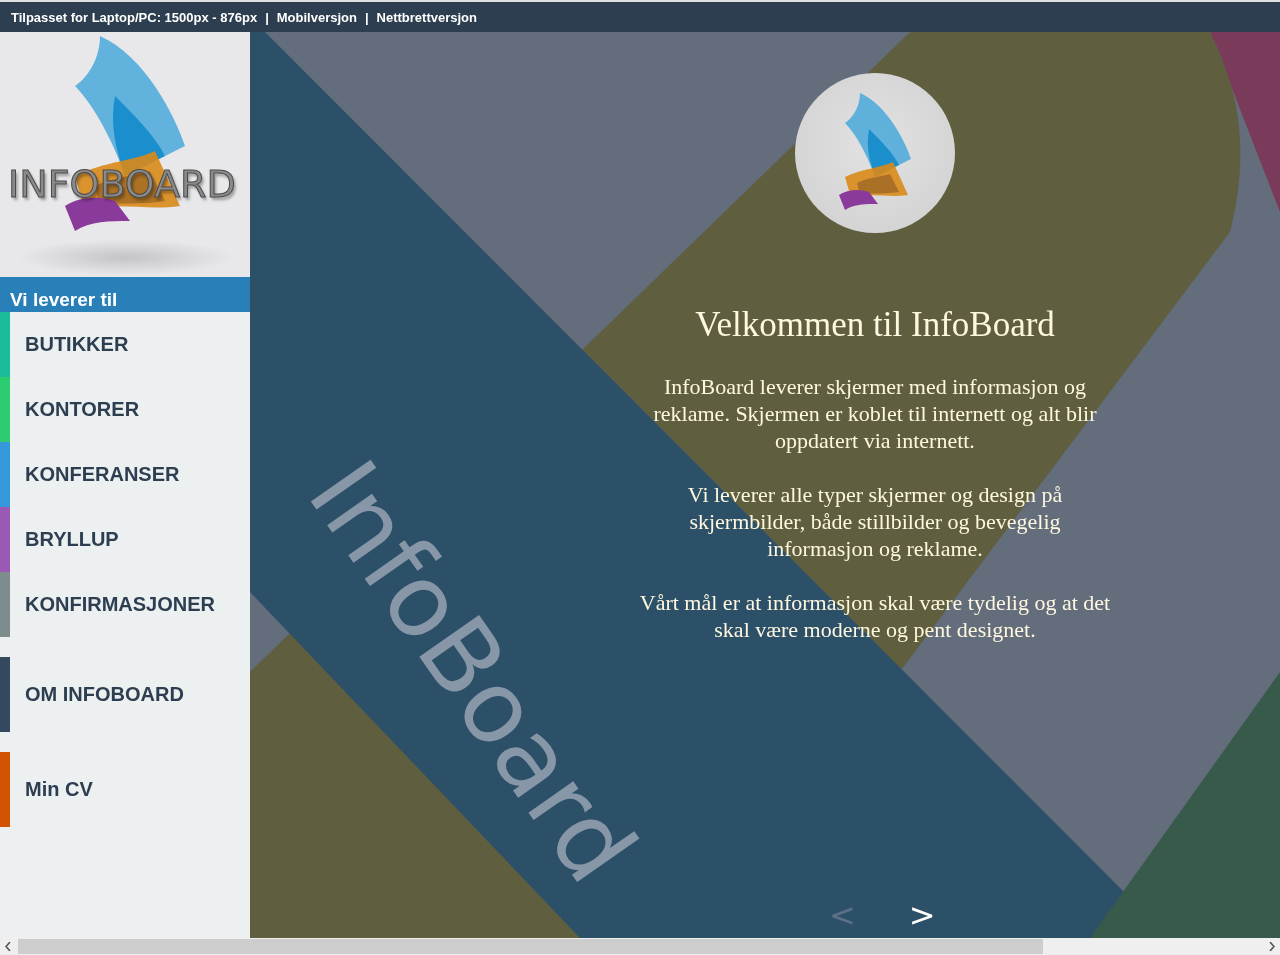  Describe the element at coordinates (8, 946) in the screenshot. I see `scroll-left-icon` at that location.